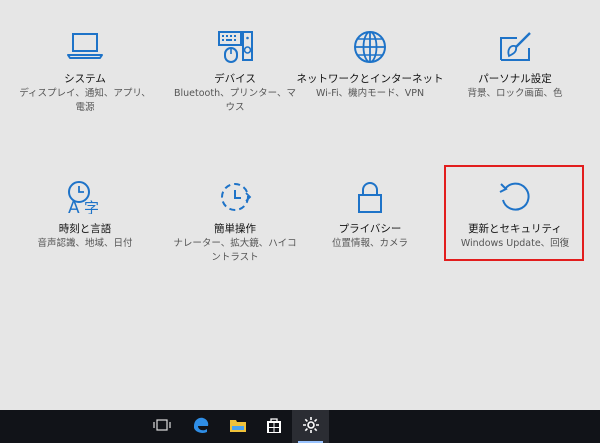  What do you see at coordinates (85, 100) in the screenshot?
I see `tile-subtitle: ディスプレイ、通知、アプリ、 電源` at bounding box center [85, 100].